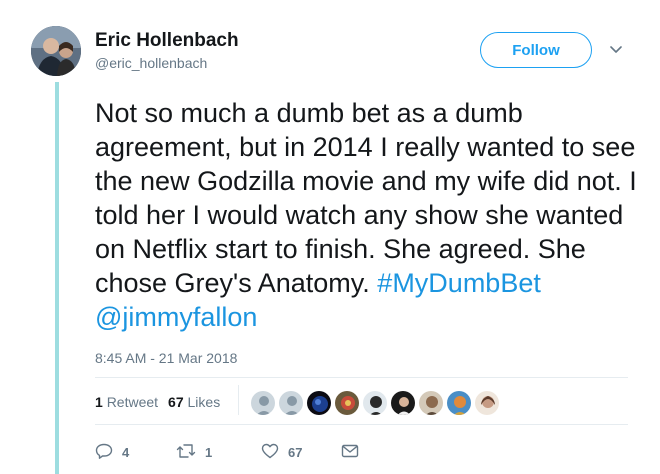  What do you see at coordinates (151, 63) in the screenshot?
I see `author-handle: @eric_hollenbach` at bounding box center [151, 63].